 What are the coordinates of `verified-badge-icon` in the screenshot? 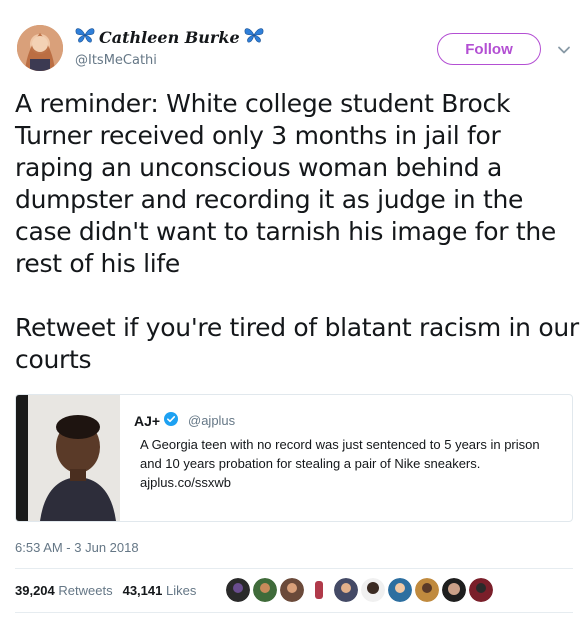 It's located at (171, 420).